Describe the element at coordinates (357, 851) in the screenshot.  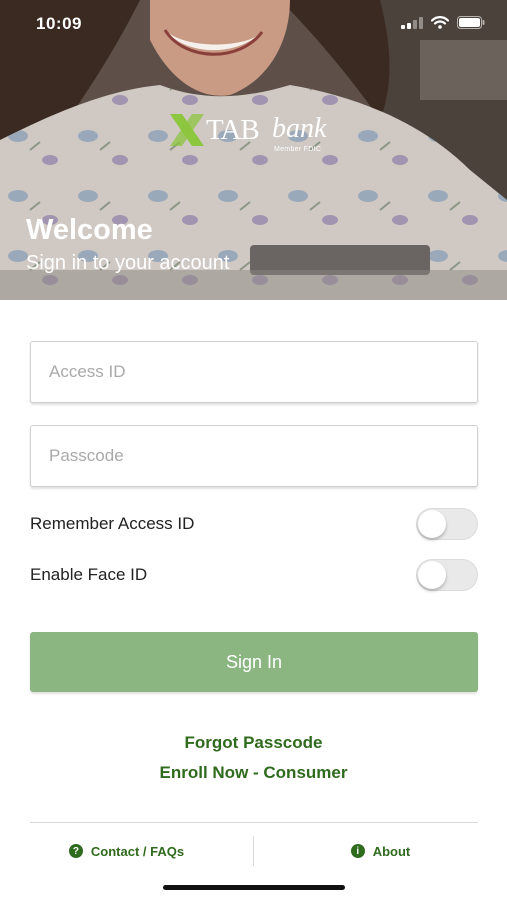
I see `info-icon: i` at that location.